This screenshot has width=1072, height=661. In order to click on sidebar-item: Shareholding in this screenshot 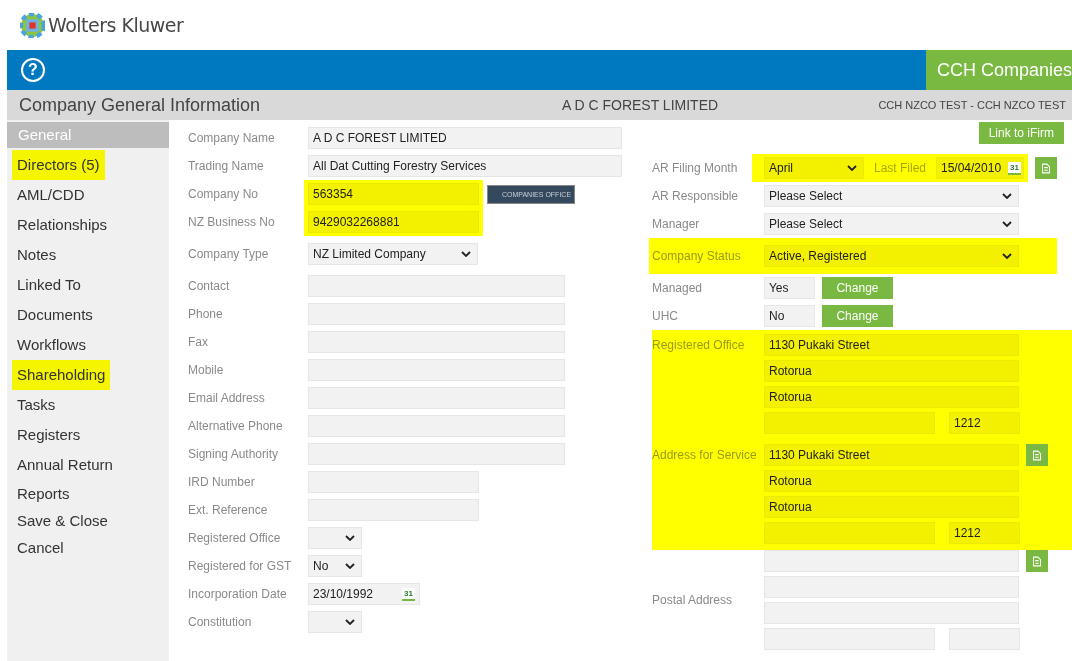, I will do `click(61, 375)`.